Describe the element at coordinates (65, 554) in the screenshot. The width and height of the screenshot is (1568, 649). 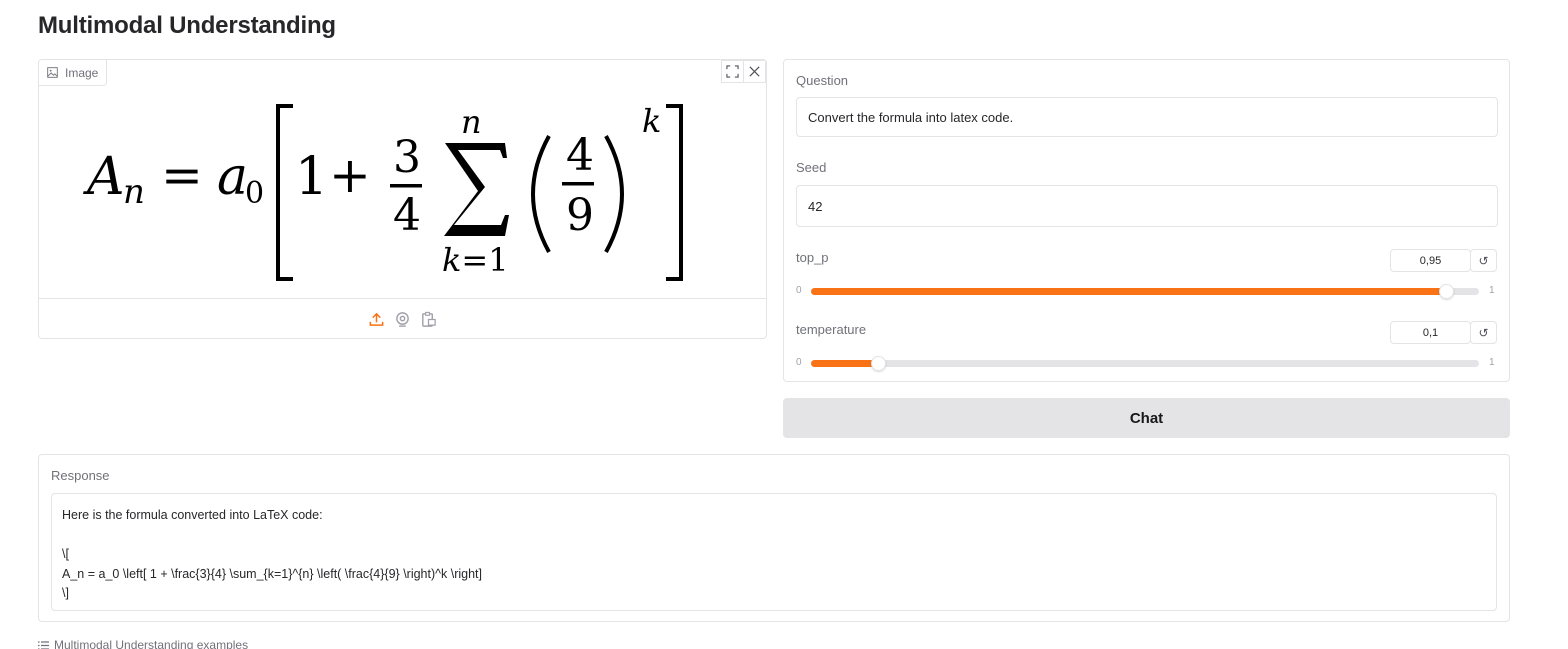
I see `response-line: \[` at that location.